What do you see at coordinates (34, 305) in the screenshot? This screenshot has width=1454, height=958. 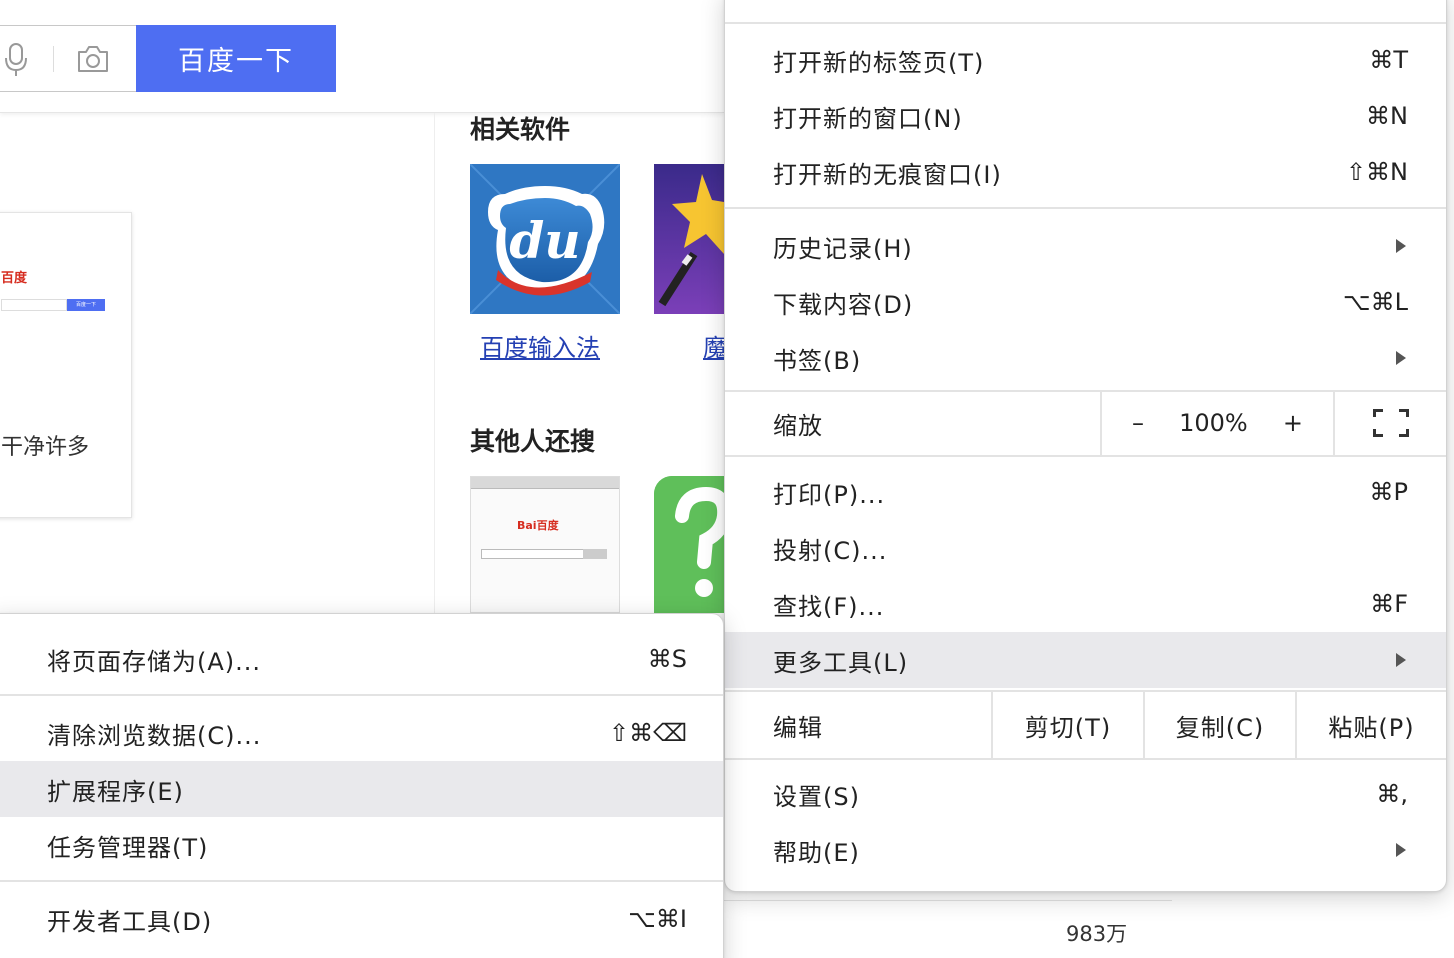 I see `preview-search-input` at bounding box center [34, 305].